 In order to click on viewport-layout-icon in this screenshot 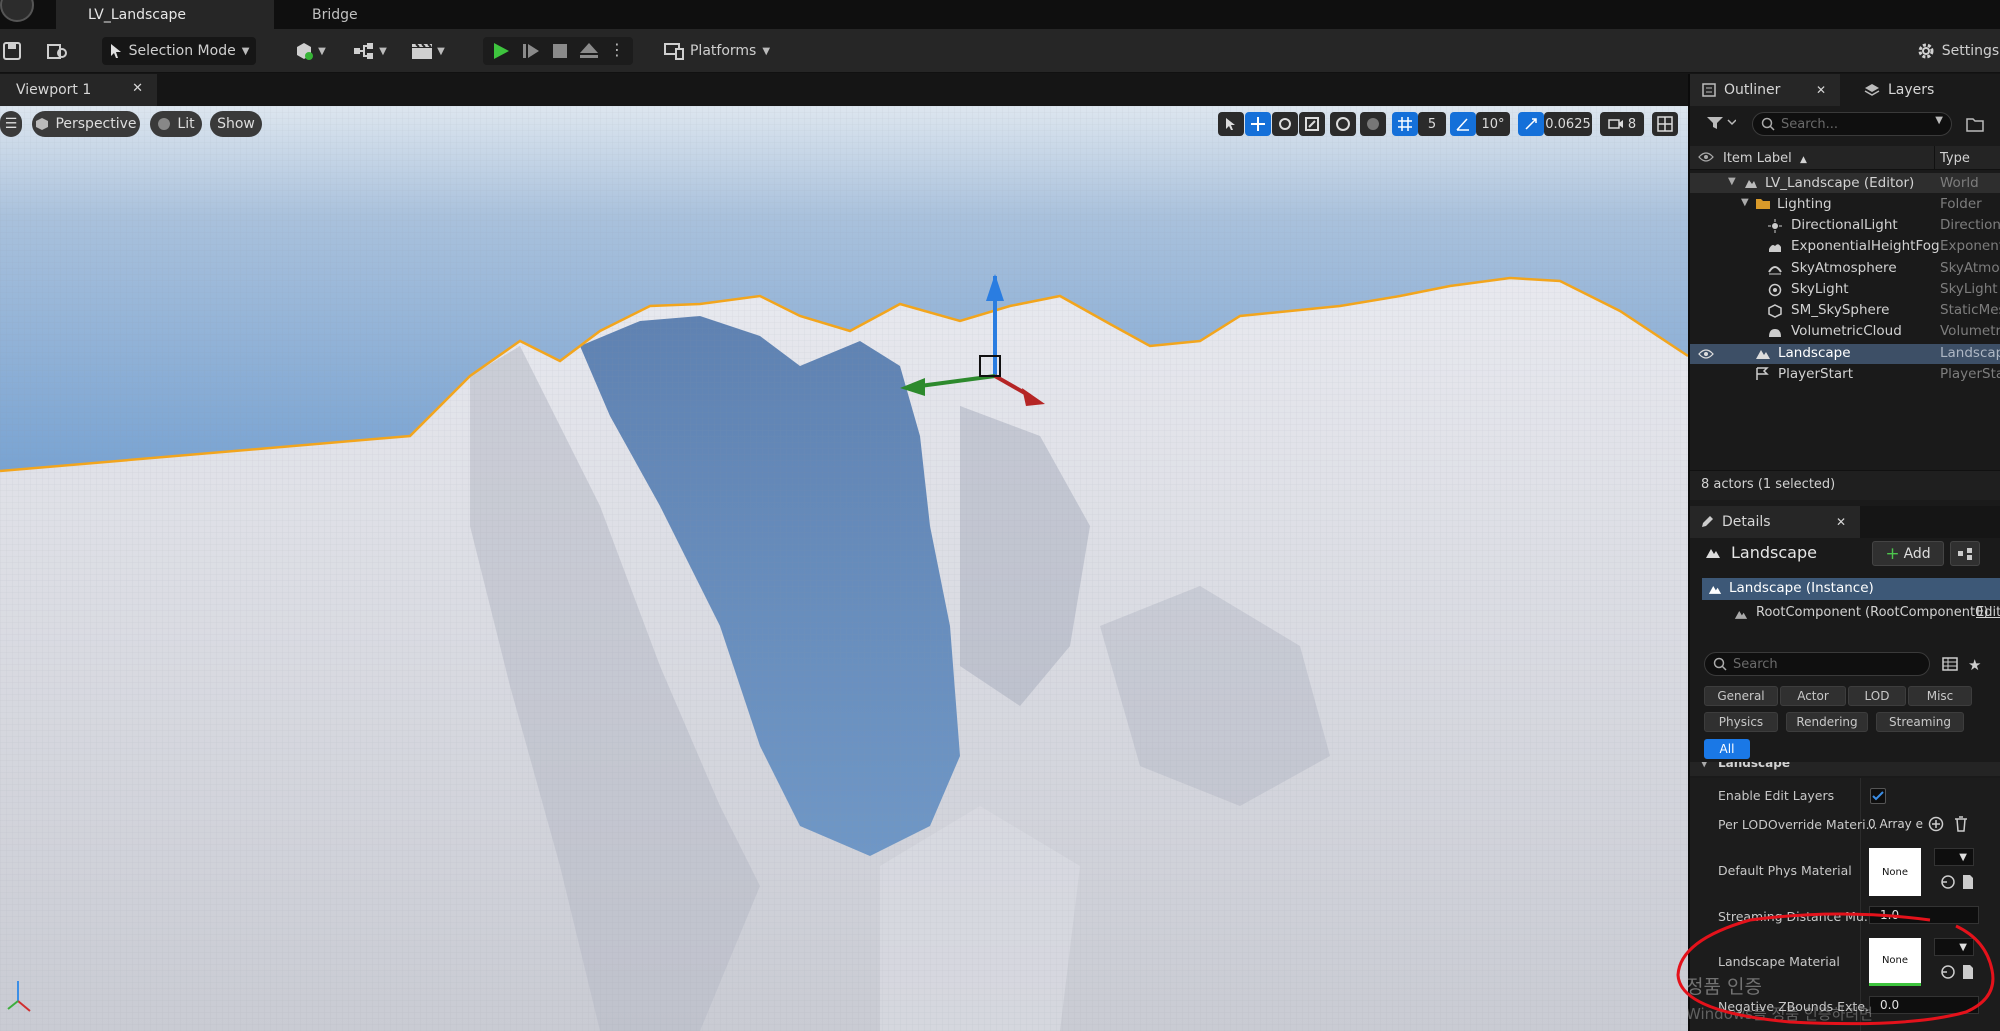, I will do `click(1665, 124)`.